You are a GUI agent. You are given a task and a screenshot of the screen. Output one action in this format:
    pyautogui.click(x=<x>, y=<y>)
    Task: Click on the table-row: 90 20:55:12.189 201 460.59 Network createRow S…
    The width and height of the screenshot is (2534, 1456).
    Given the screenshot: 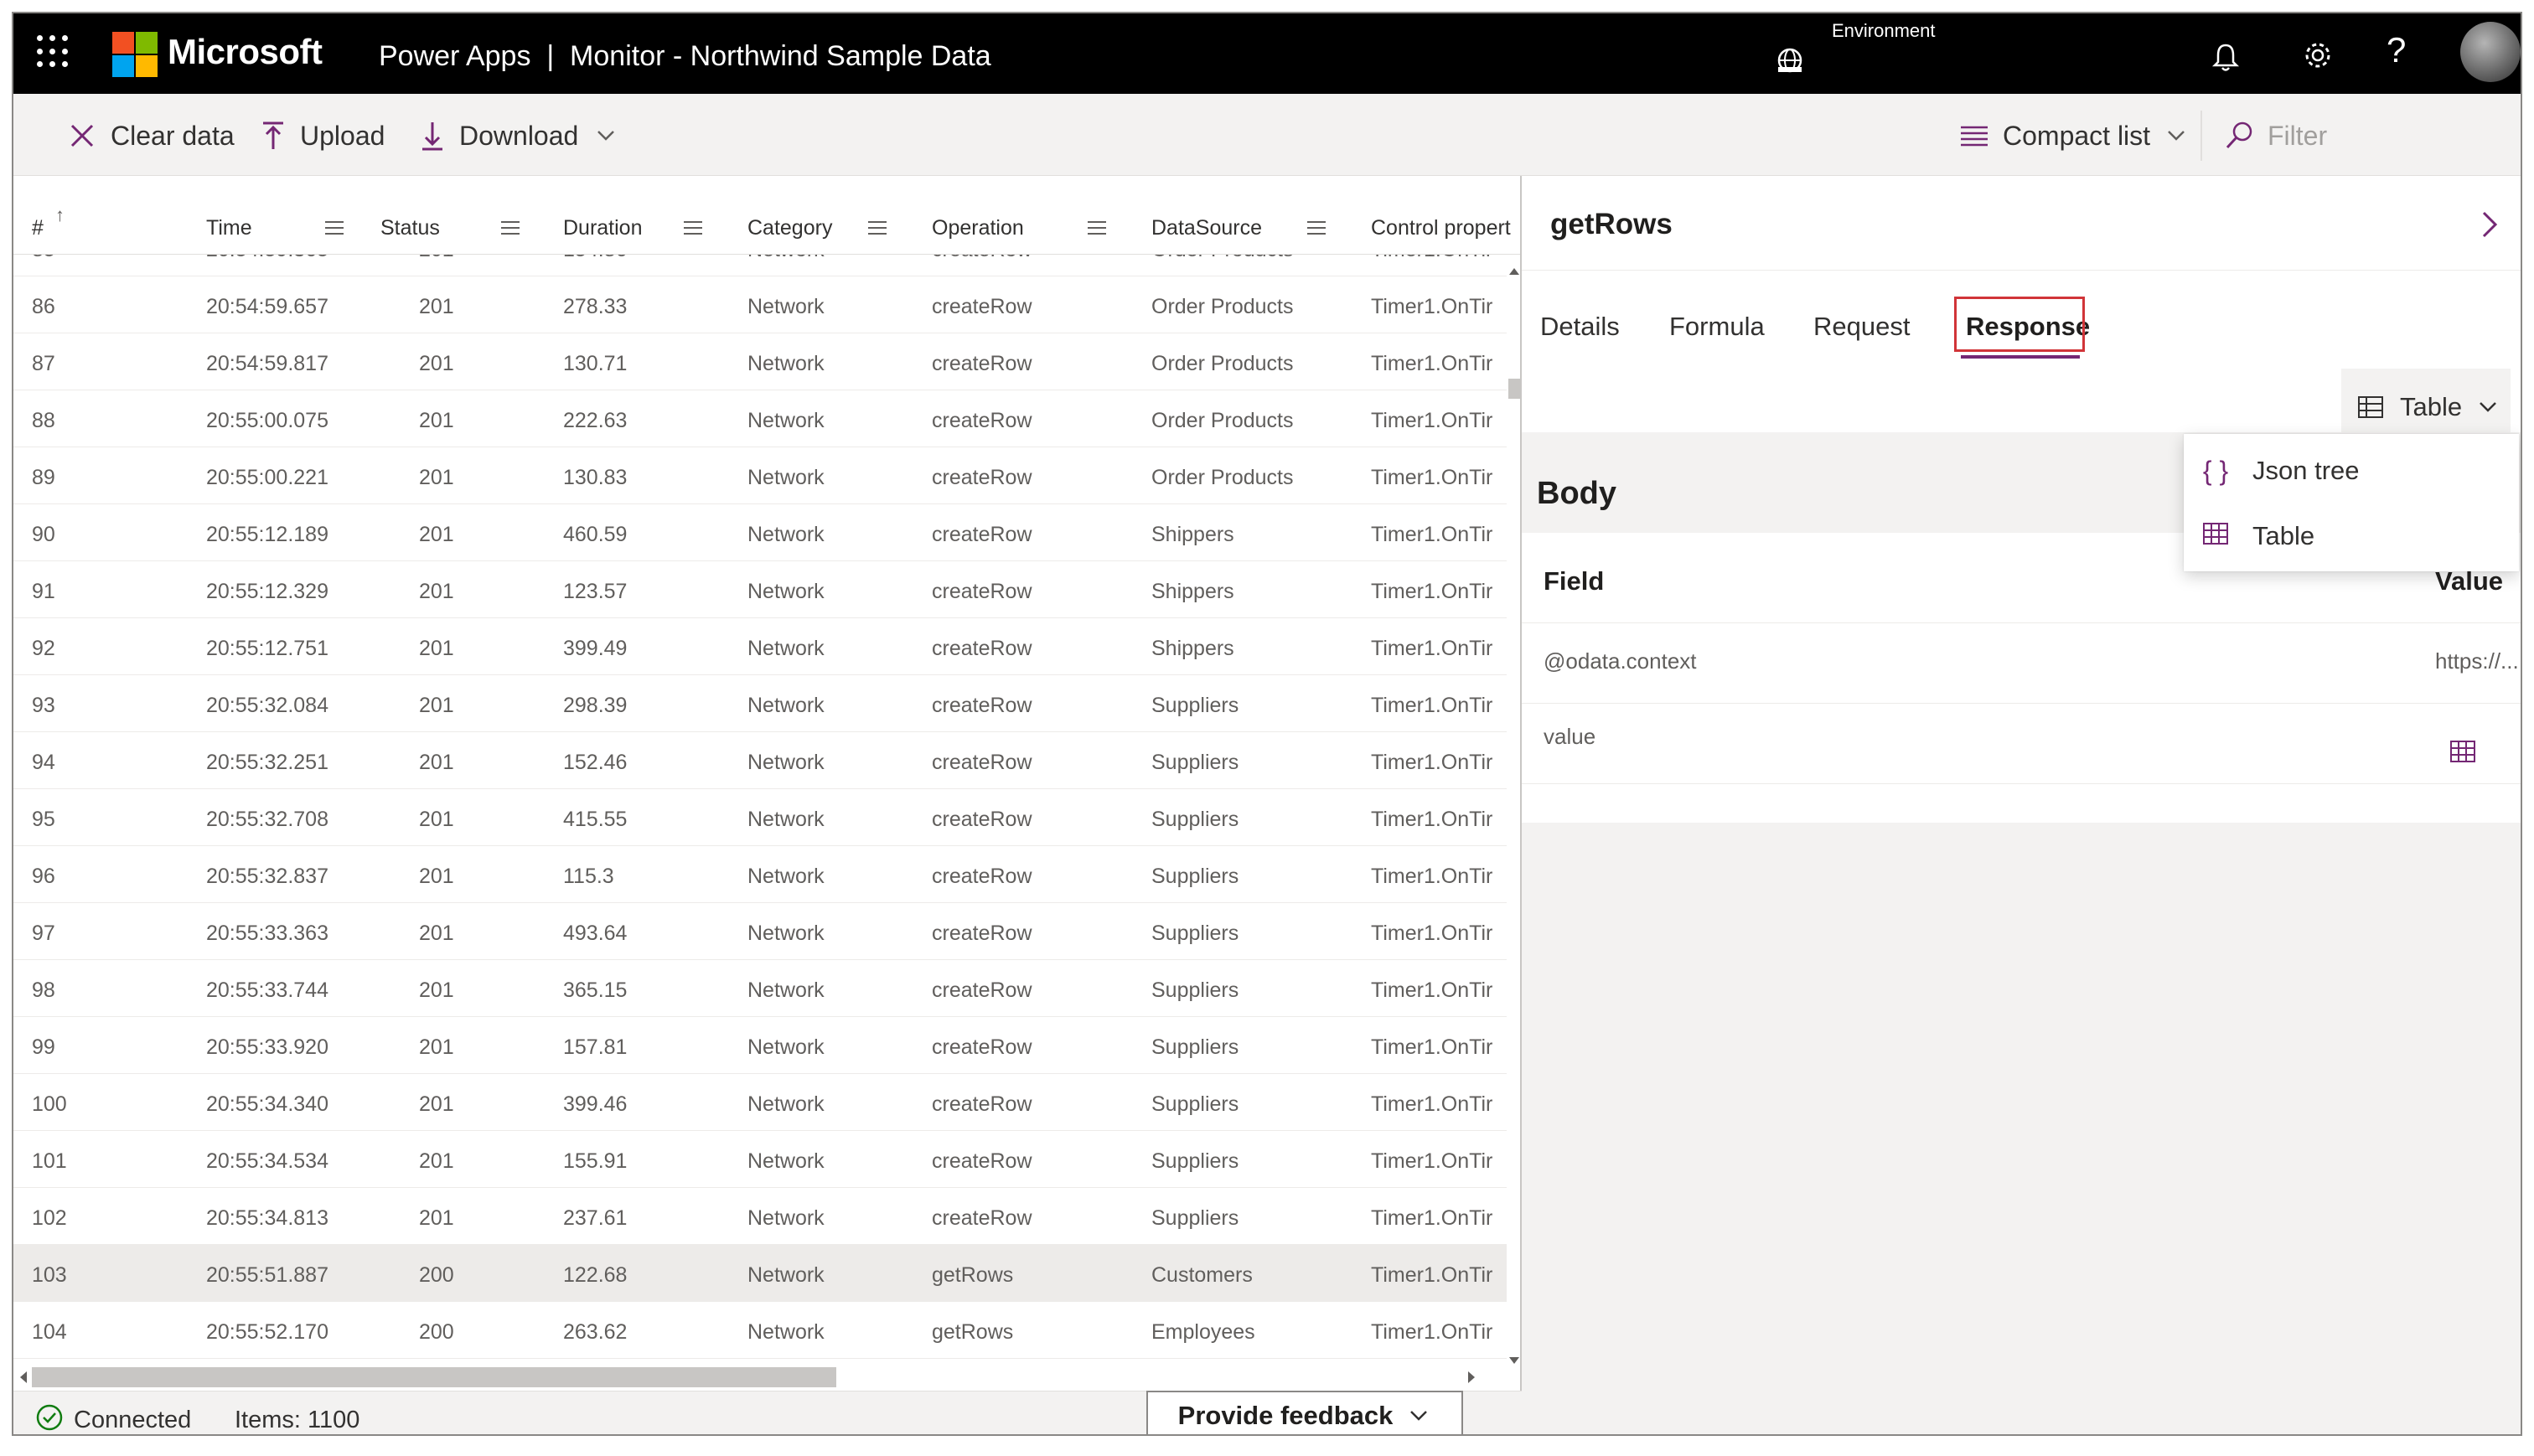 What is the action you would take?
    pyautogui.click(x=760, y=532)
    